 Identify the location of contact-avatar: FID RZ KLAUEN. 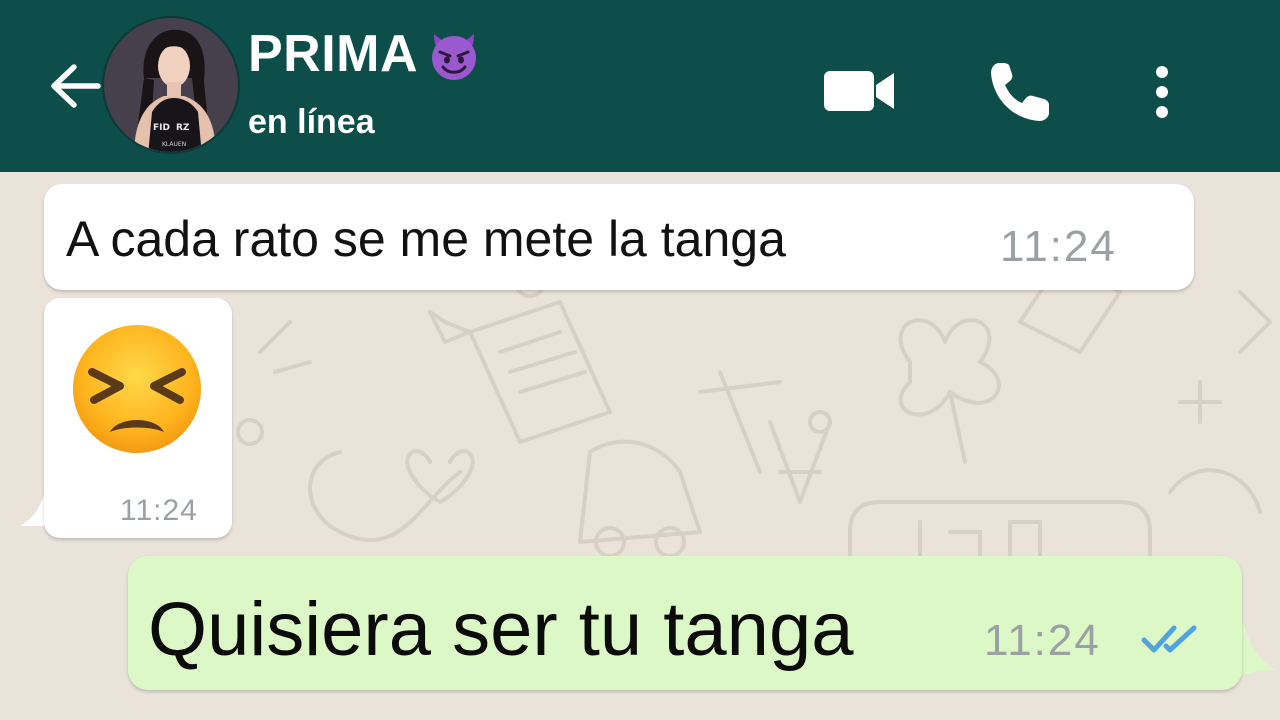
(171, 85).